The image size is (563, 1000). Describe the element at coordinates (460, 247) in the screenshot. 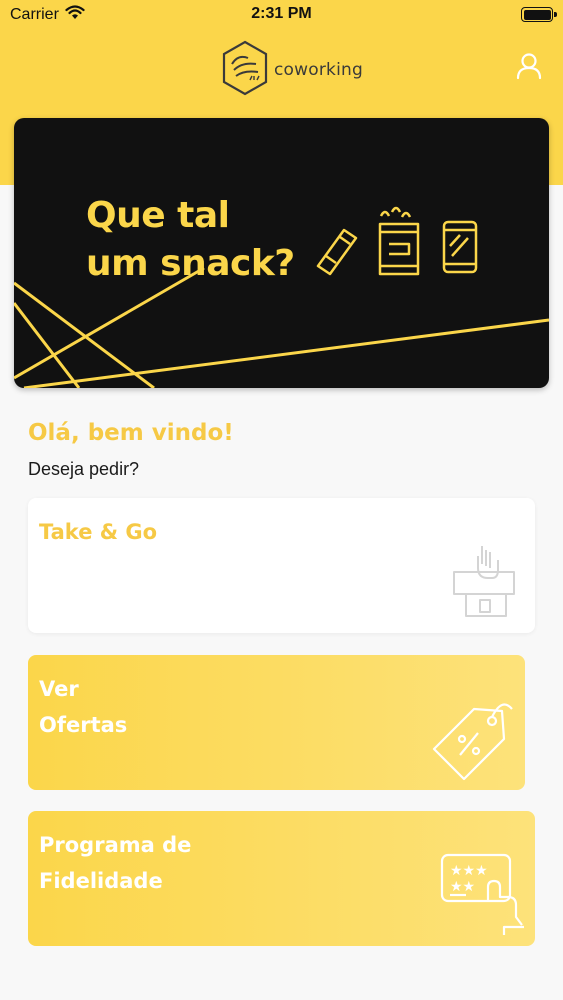

I see `soda-can-icon` at that location.